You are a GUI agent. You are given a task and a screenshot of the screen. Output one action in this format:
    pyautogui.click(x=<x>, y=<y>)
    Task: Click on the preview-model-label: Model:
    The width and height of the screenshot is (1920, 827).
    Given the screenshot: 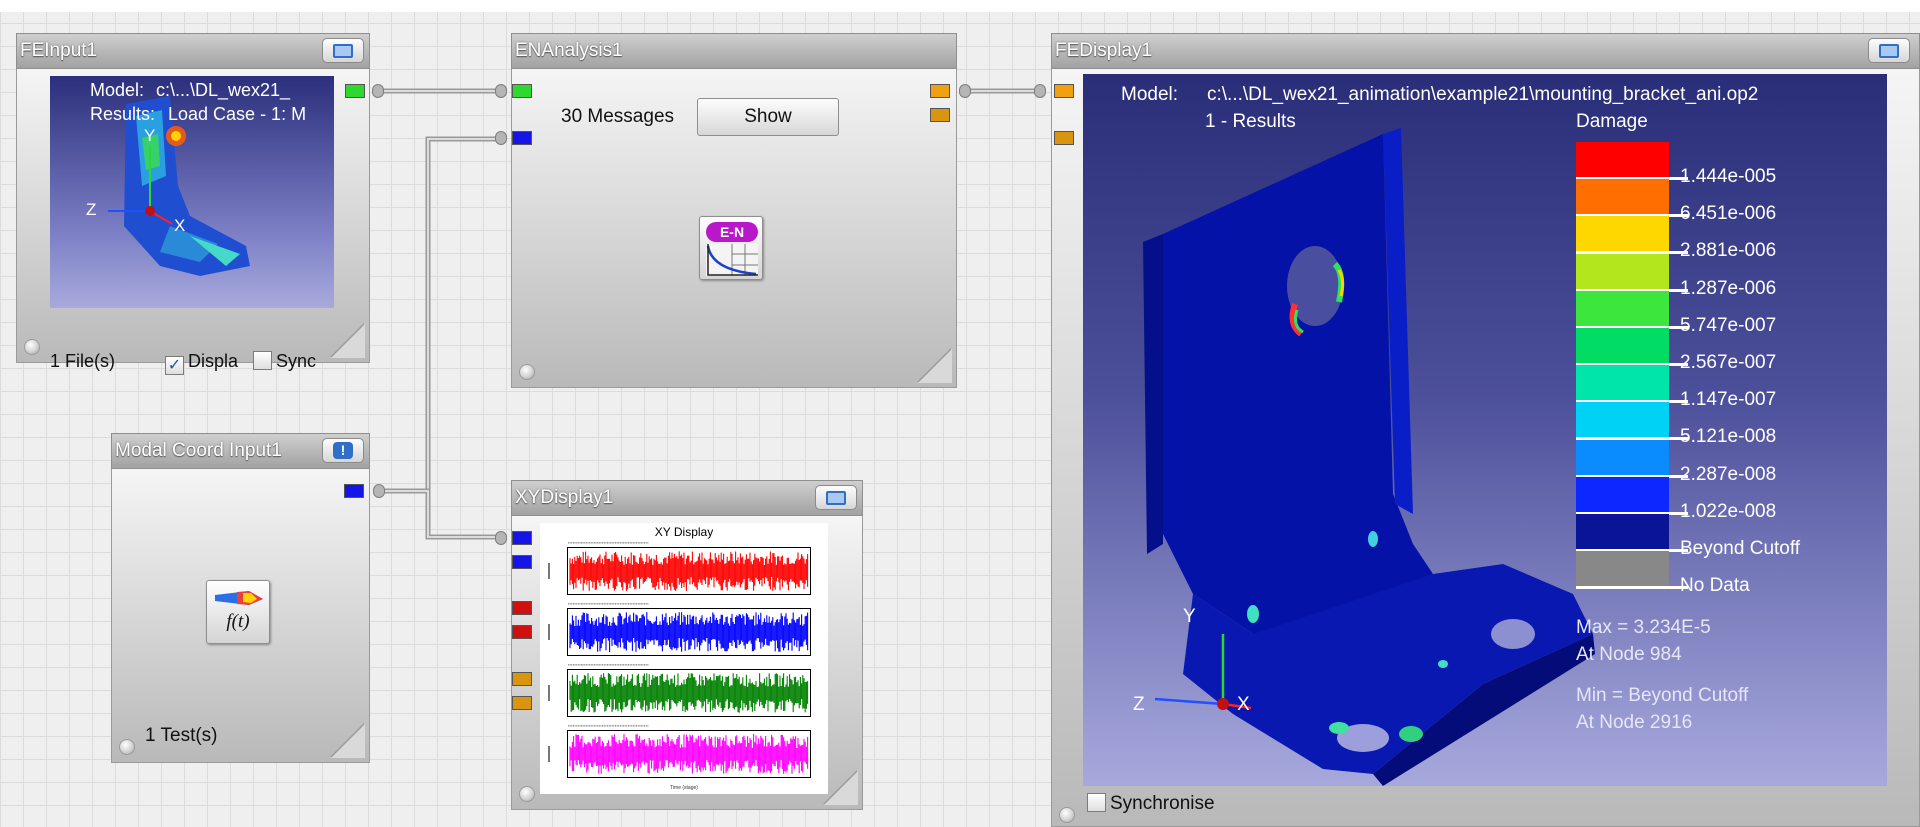 What is the action you would take?
    pyautogui.click(x=117, y=90)
    